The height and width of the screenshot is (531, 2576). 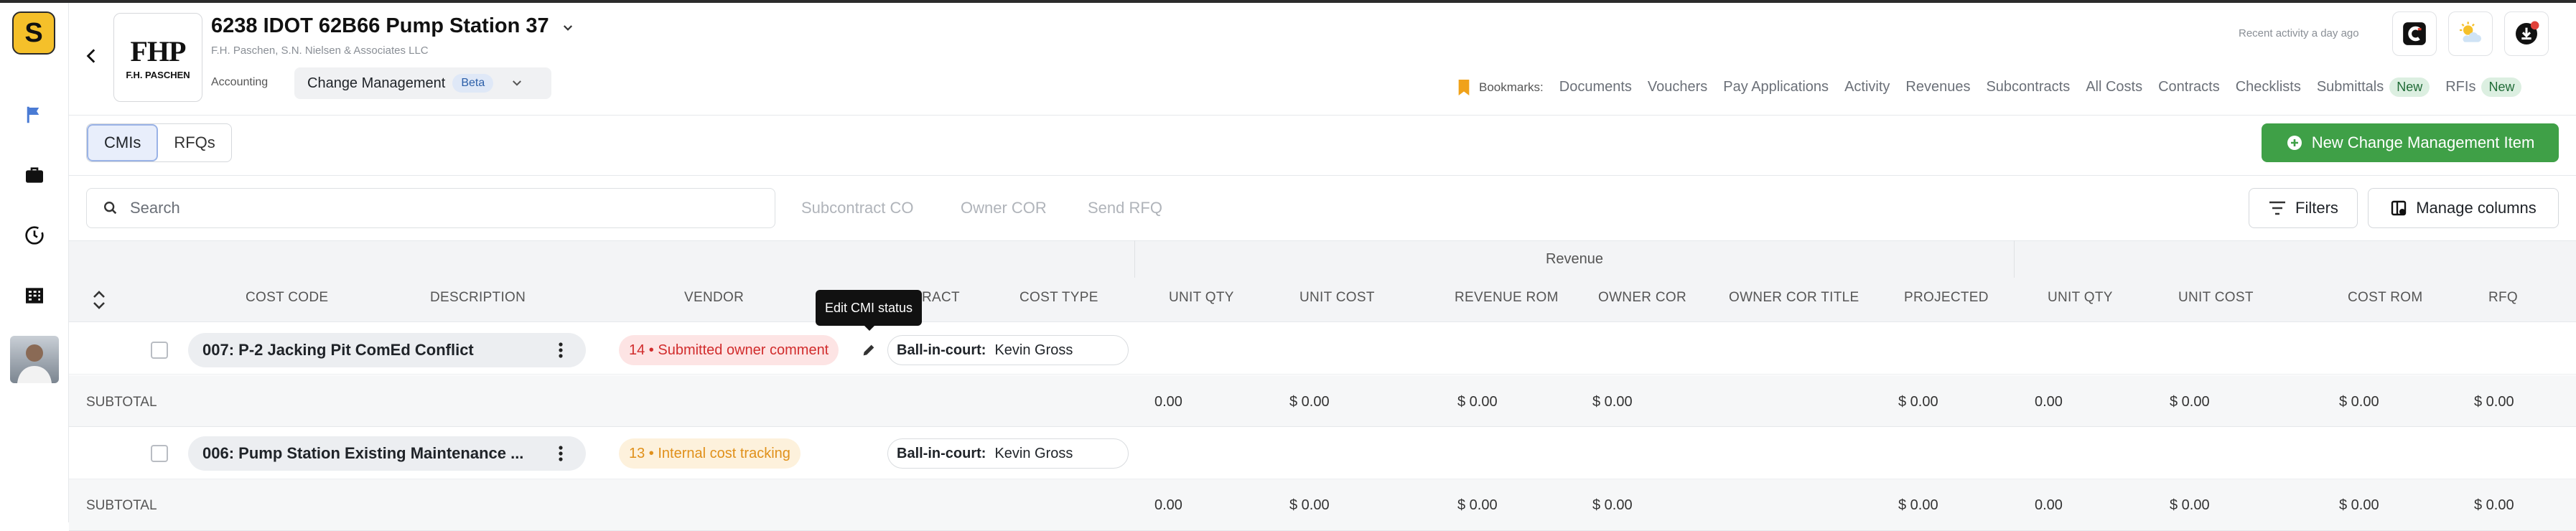 I want to click on project-title: 6238 IDOT 62B66 Pump Station 37, so click(x=380, y=26).